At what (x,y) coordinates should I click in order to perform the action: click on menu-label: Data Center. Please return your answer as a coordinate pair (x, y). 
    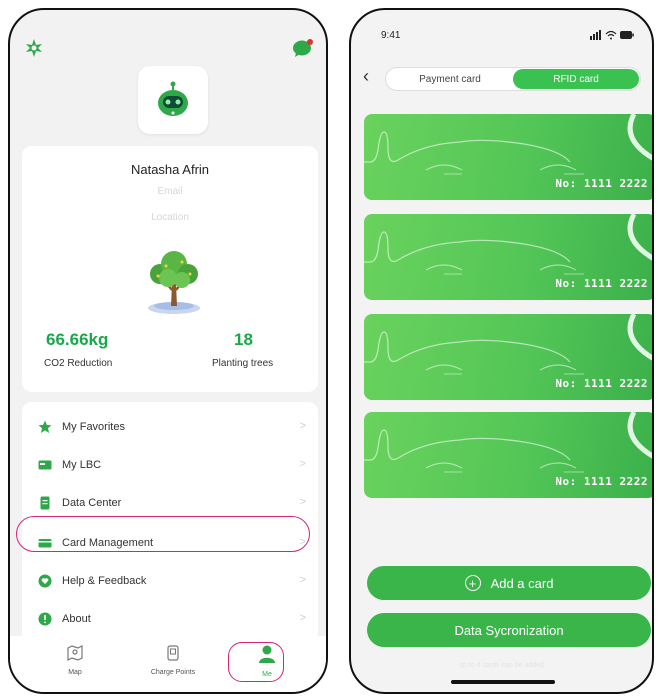
    Looking at the image, I should click on (92, 503).